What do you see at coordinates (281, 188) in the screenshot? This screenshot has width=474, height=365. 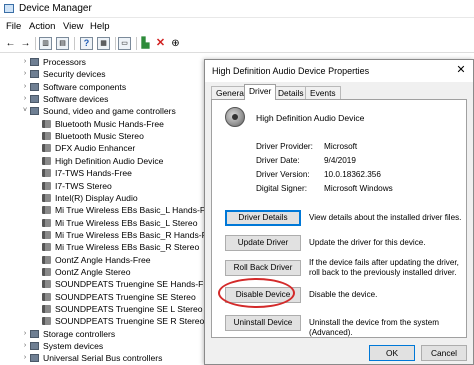 I see `digital-signer-label: Digital Signer:` at bounding box center [281, 188].